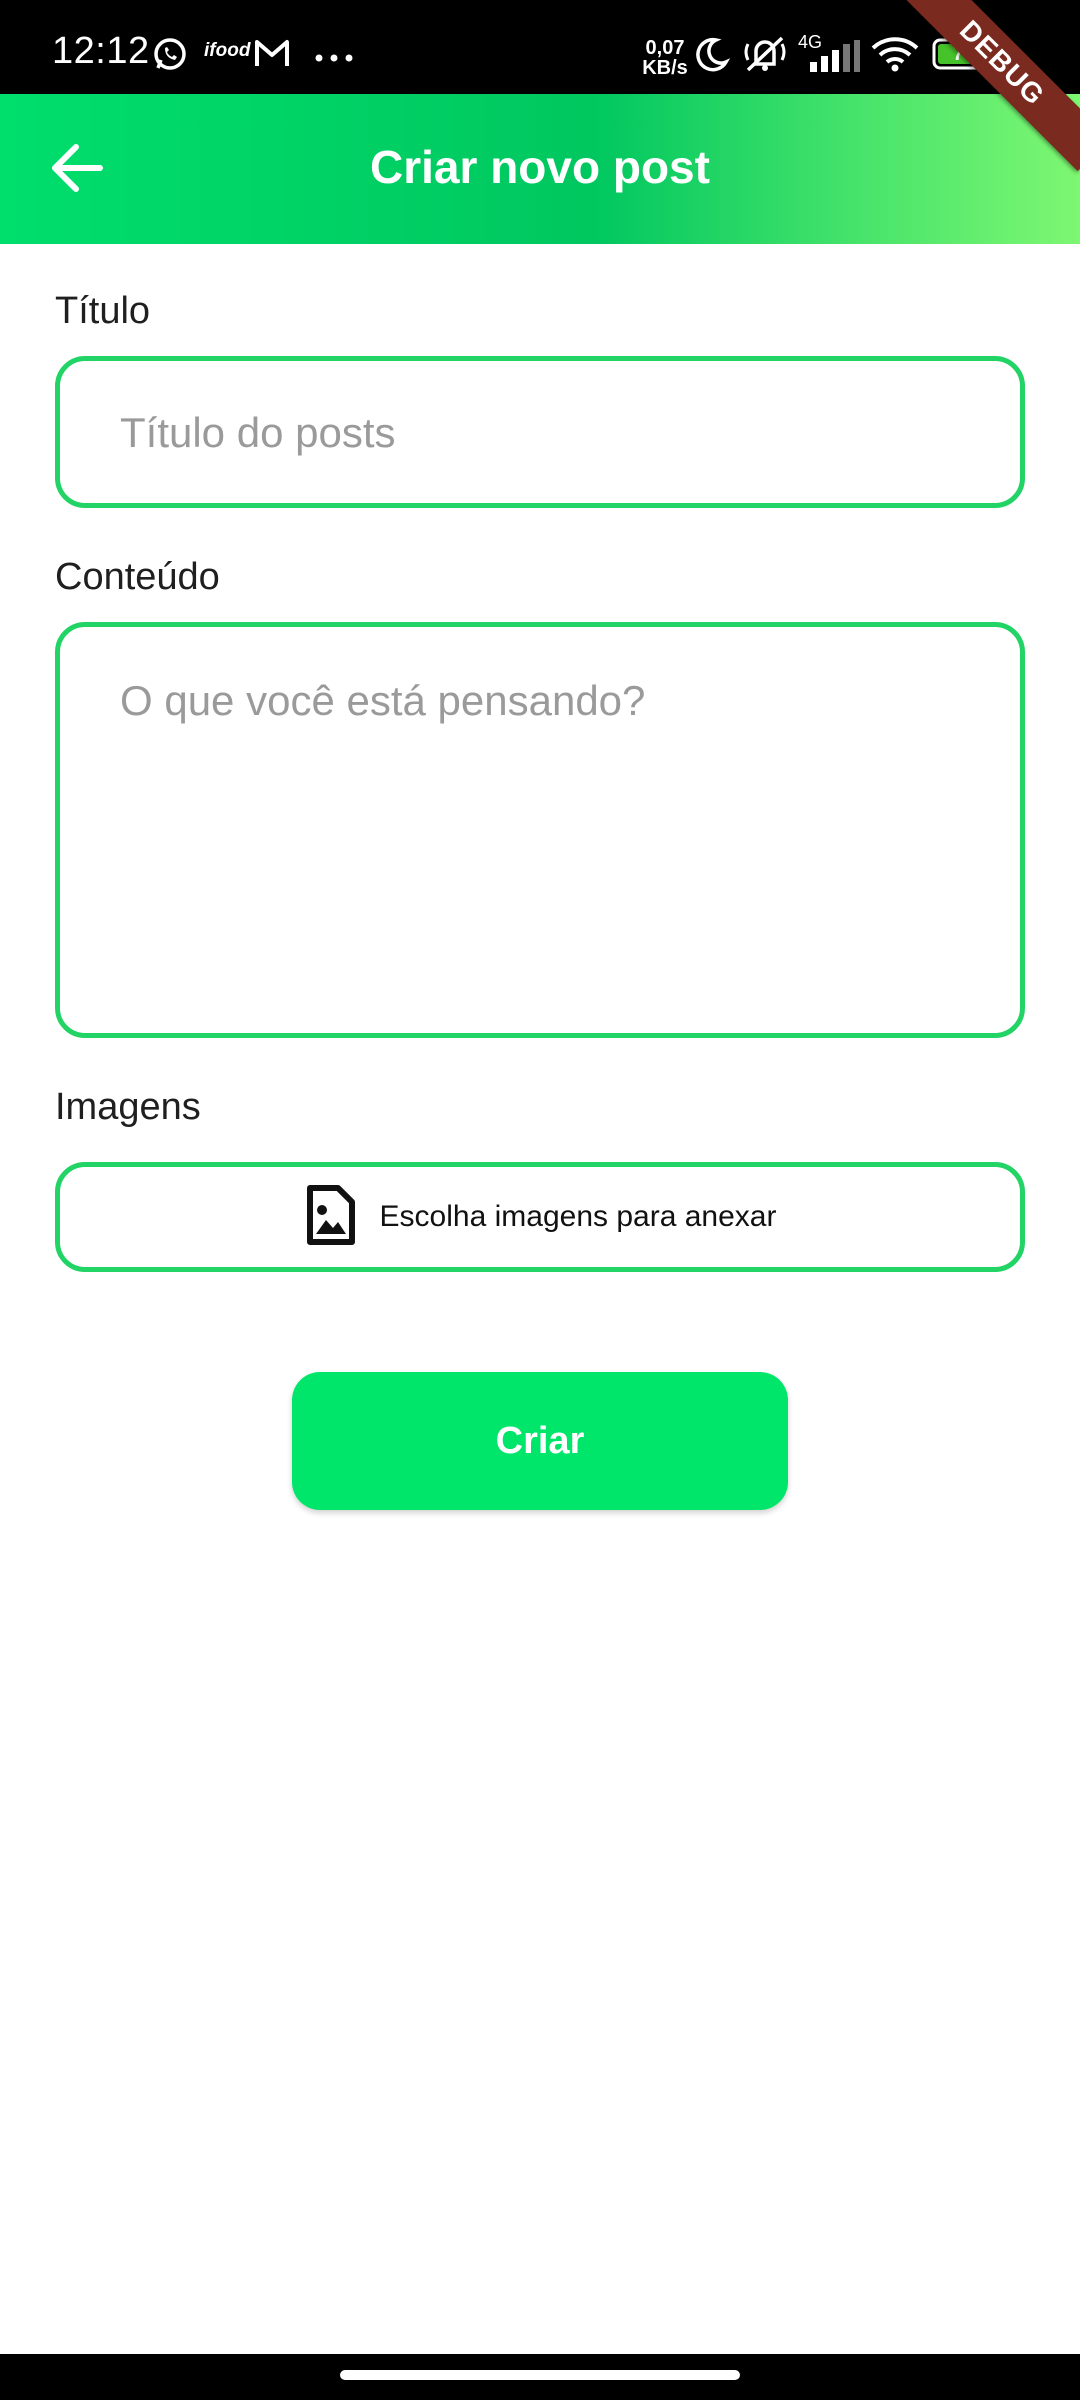 This screenshot has height=2400, width=1080. Describe the element at coordinates (540, 86) in the screenshot. I see `status-bar: 12:12 ifood 0,07 KB/s 4G 74 DEBUG` at that location.